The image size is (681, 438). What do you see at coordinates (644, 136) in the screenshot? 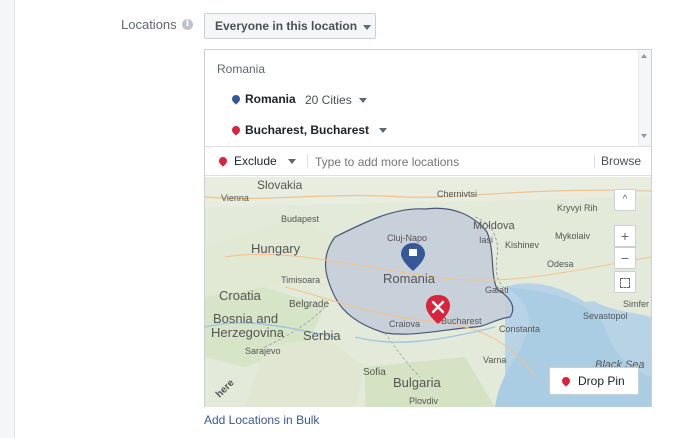
I see `scroll-down-icon` at bounding box center [644, 136].